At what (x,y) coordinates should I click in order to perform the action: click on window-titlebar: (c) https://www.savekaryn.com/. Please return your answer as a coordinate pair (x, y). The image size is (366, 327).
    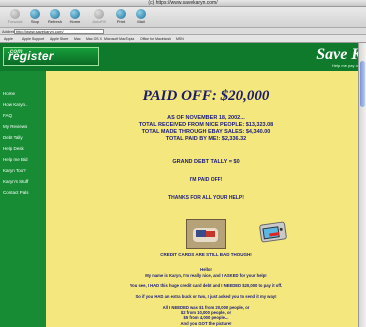
    Looking at the image, I should click on (183, 3).